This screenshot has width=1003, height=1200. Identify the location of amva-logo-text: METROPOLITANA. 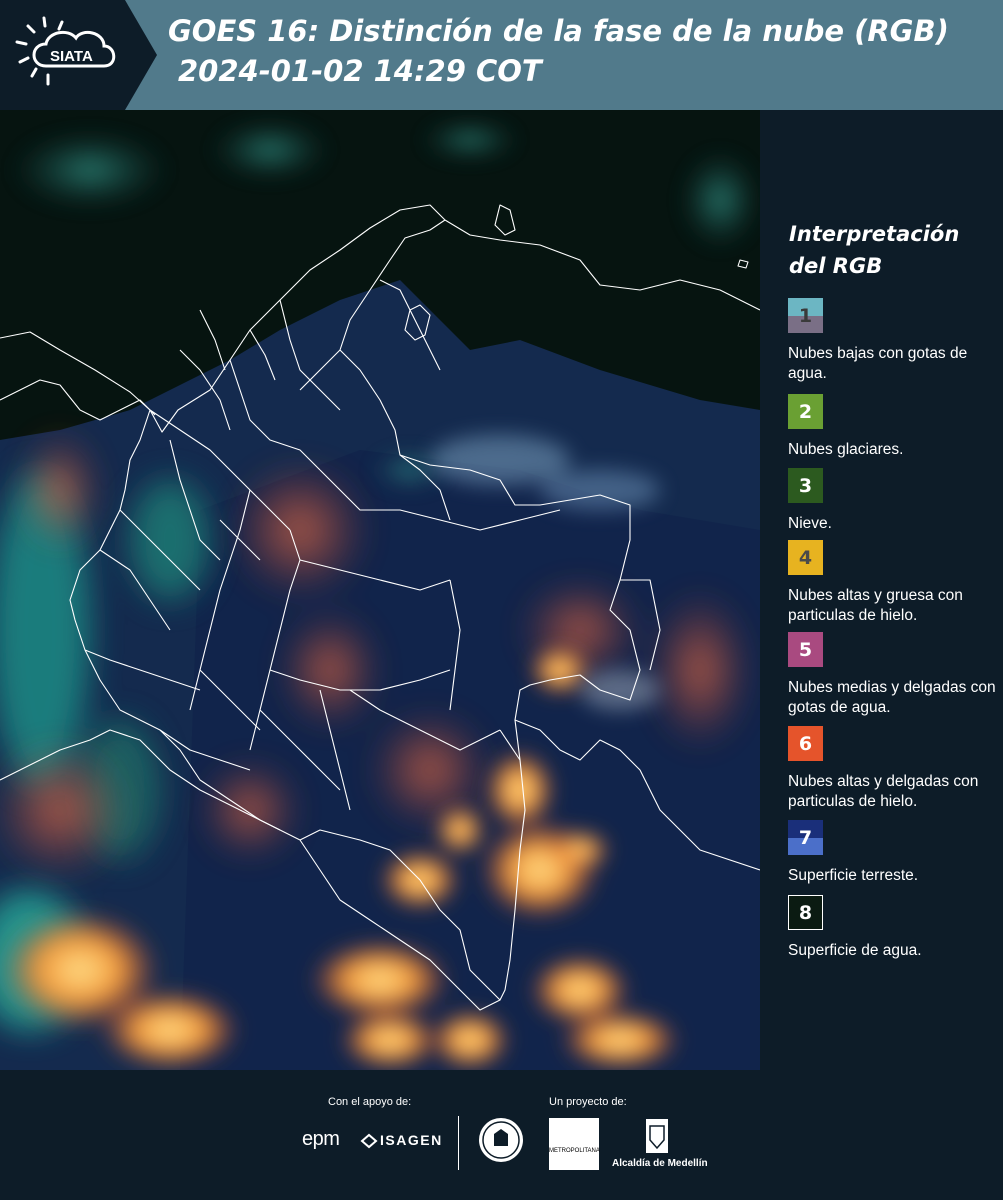
(574, 1151).